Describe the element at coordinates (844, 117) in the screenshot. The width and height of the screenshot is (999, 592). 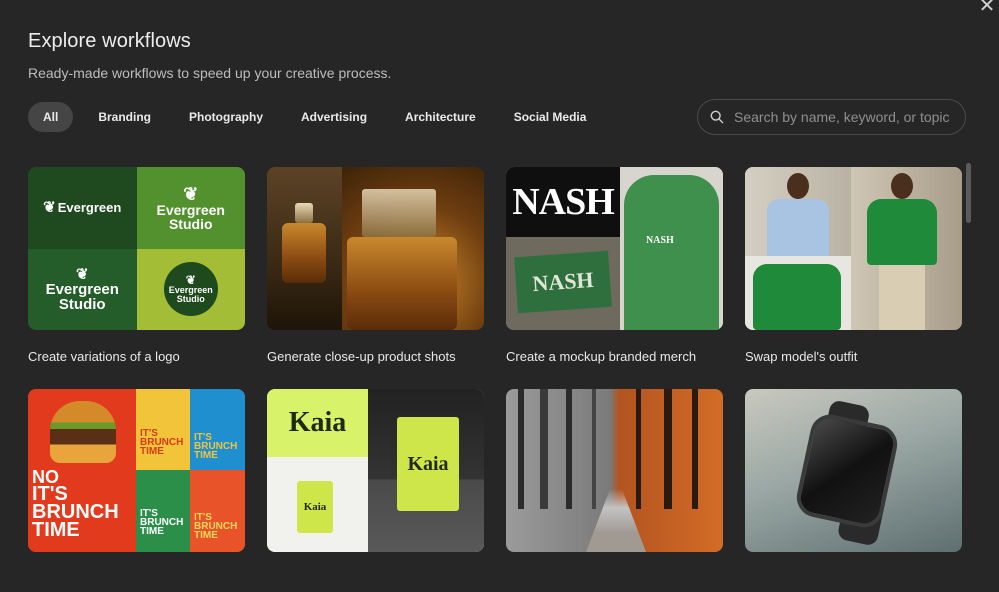
I see `search-input` at that location.